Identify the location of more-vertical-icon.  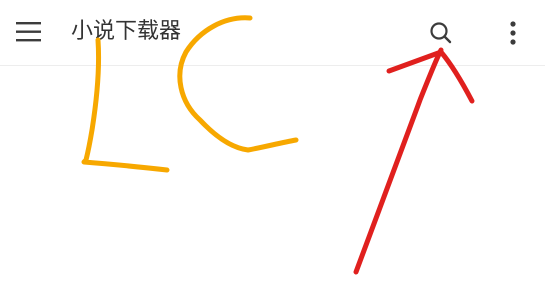
(513, 33).